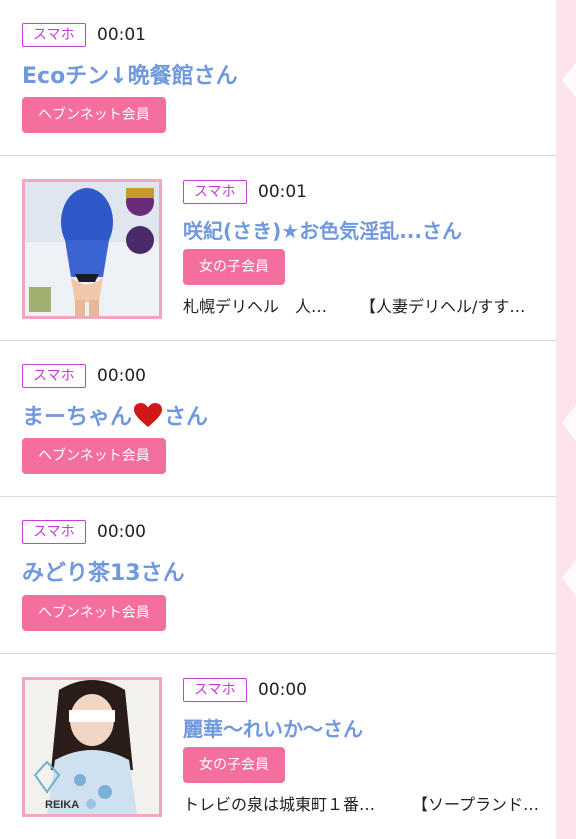 Image resolution: width=576 pixels, height=839 pixels. Describe the element at coordinates (77, 417) in the screenshot. I see `member-name-text: まーちゃん` at that location.